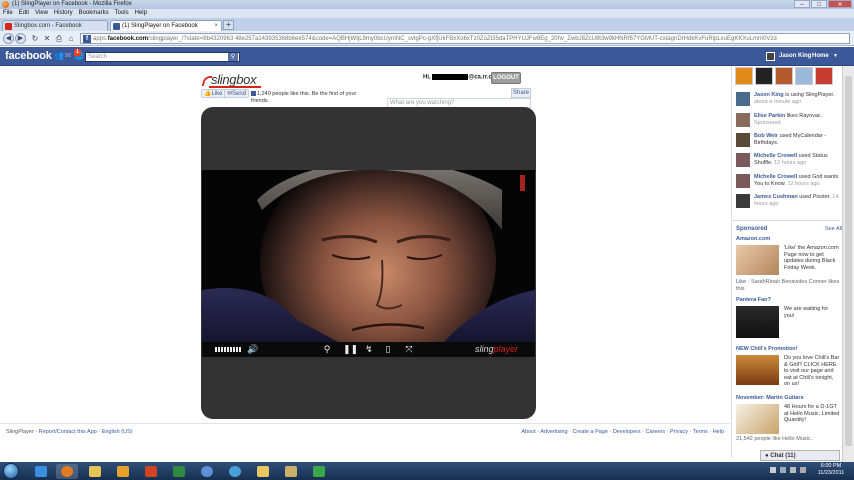 The width and height of the screenshot is (854, 480). Describe the element at coordinates (319, 471) in the screenshot. I see `taskbar-player-icon` at that location.